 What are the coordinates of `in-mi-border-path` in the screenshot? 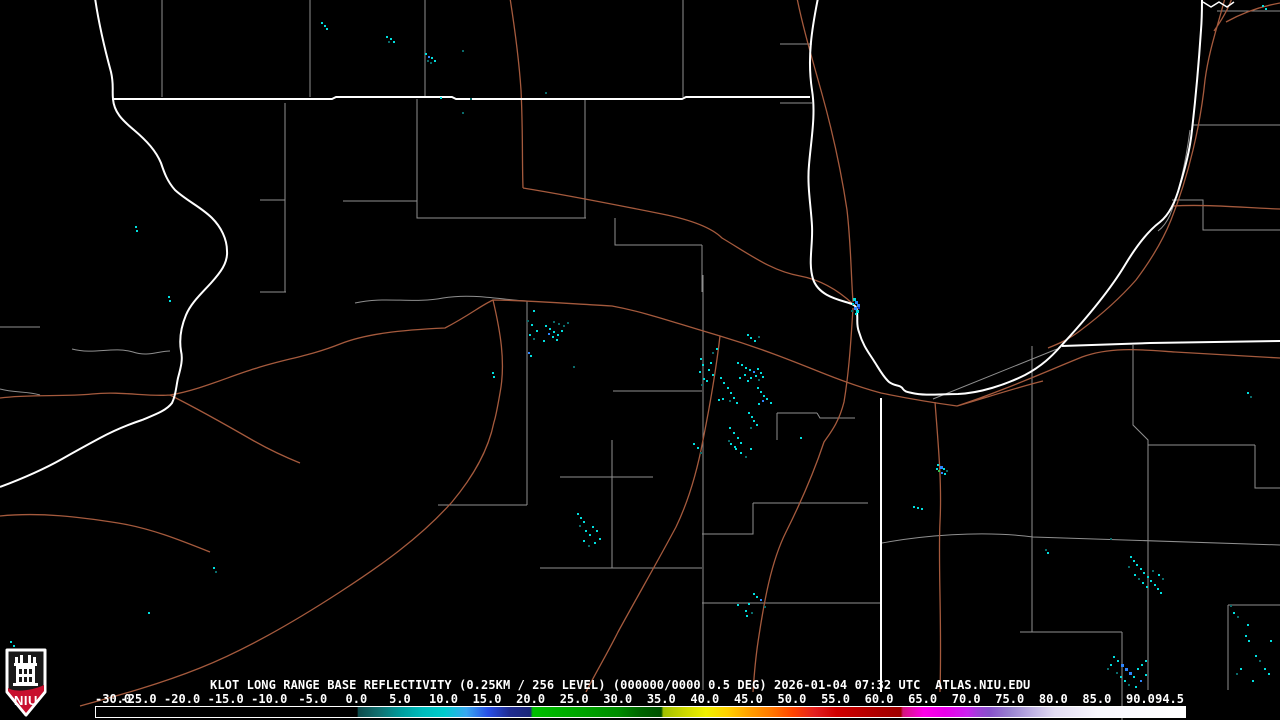 It's located at (1170, 343).